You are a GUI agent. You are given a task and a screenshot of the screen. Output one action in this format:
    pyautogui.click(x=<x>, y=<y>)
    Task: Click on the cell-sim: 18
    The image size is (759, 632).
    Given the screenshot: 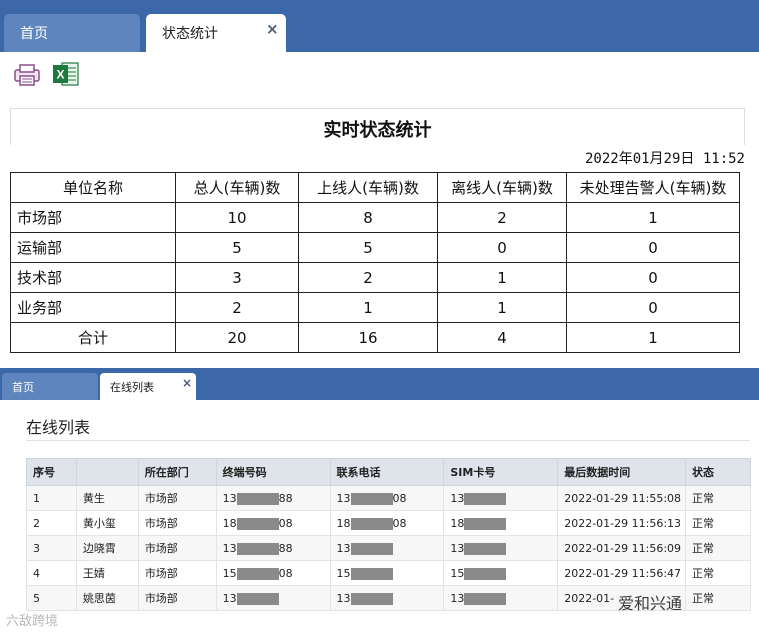 What is the action you would take?
    pyautogui.click(x=501, y=523)
    